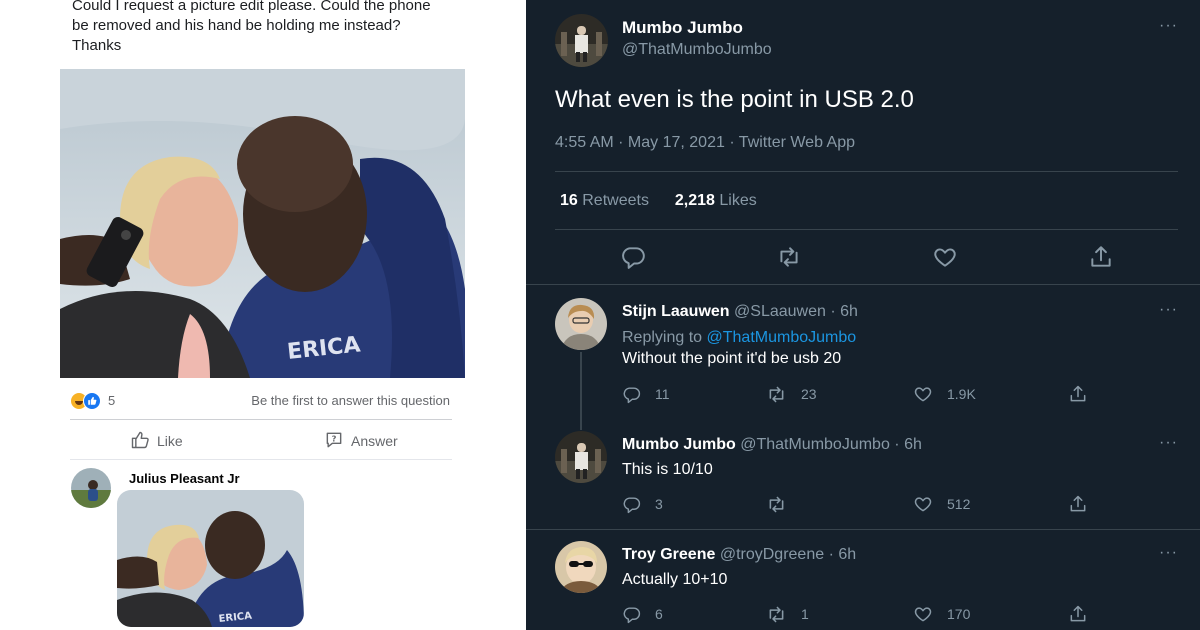 The height and width of the screenshot is (630, 1200). I want to click on answer-button: ? Answer, so click(361, 441).